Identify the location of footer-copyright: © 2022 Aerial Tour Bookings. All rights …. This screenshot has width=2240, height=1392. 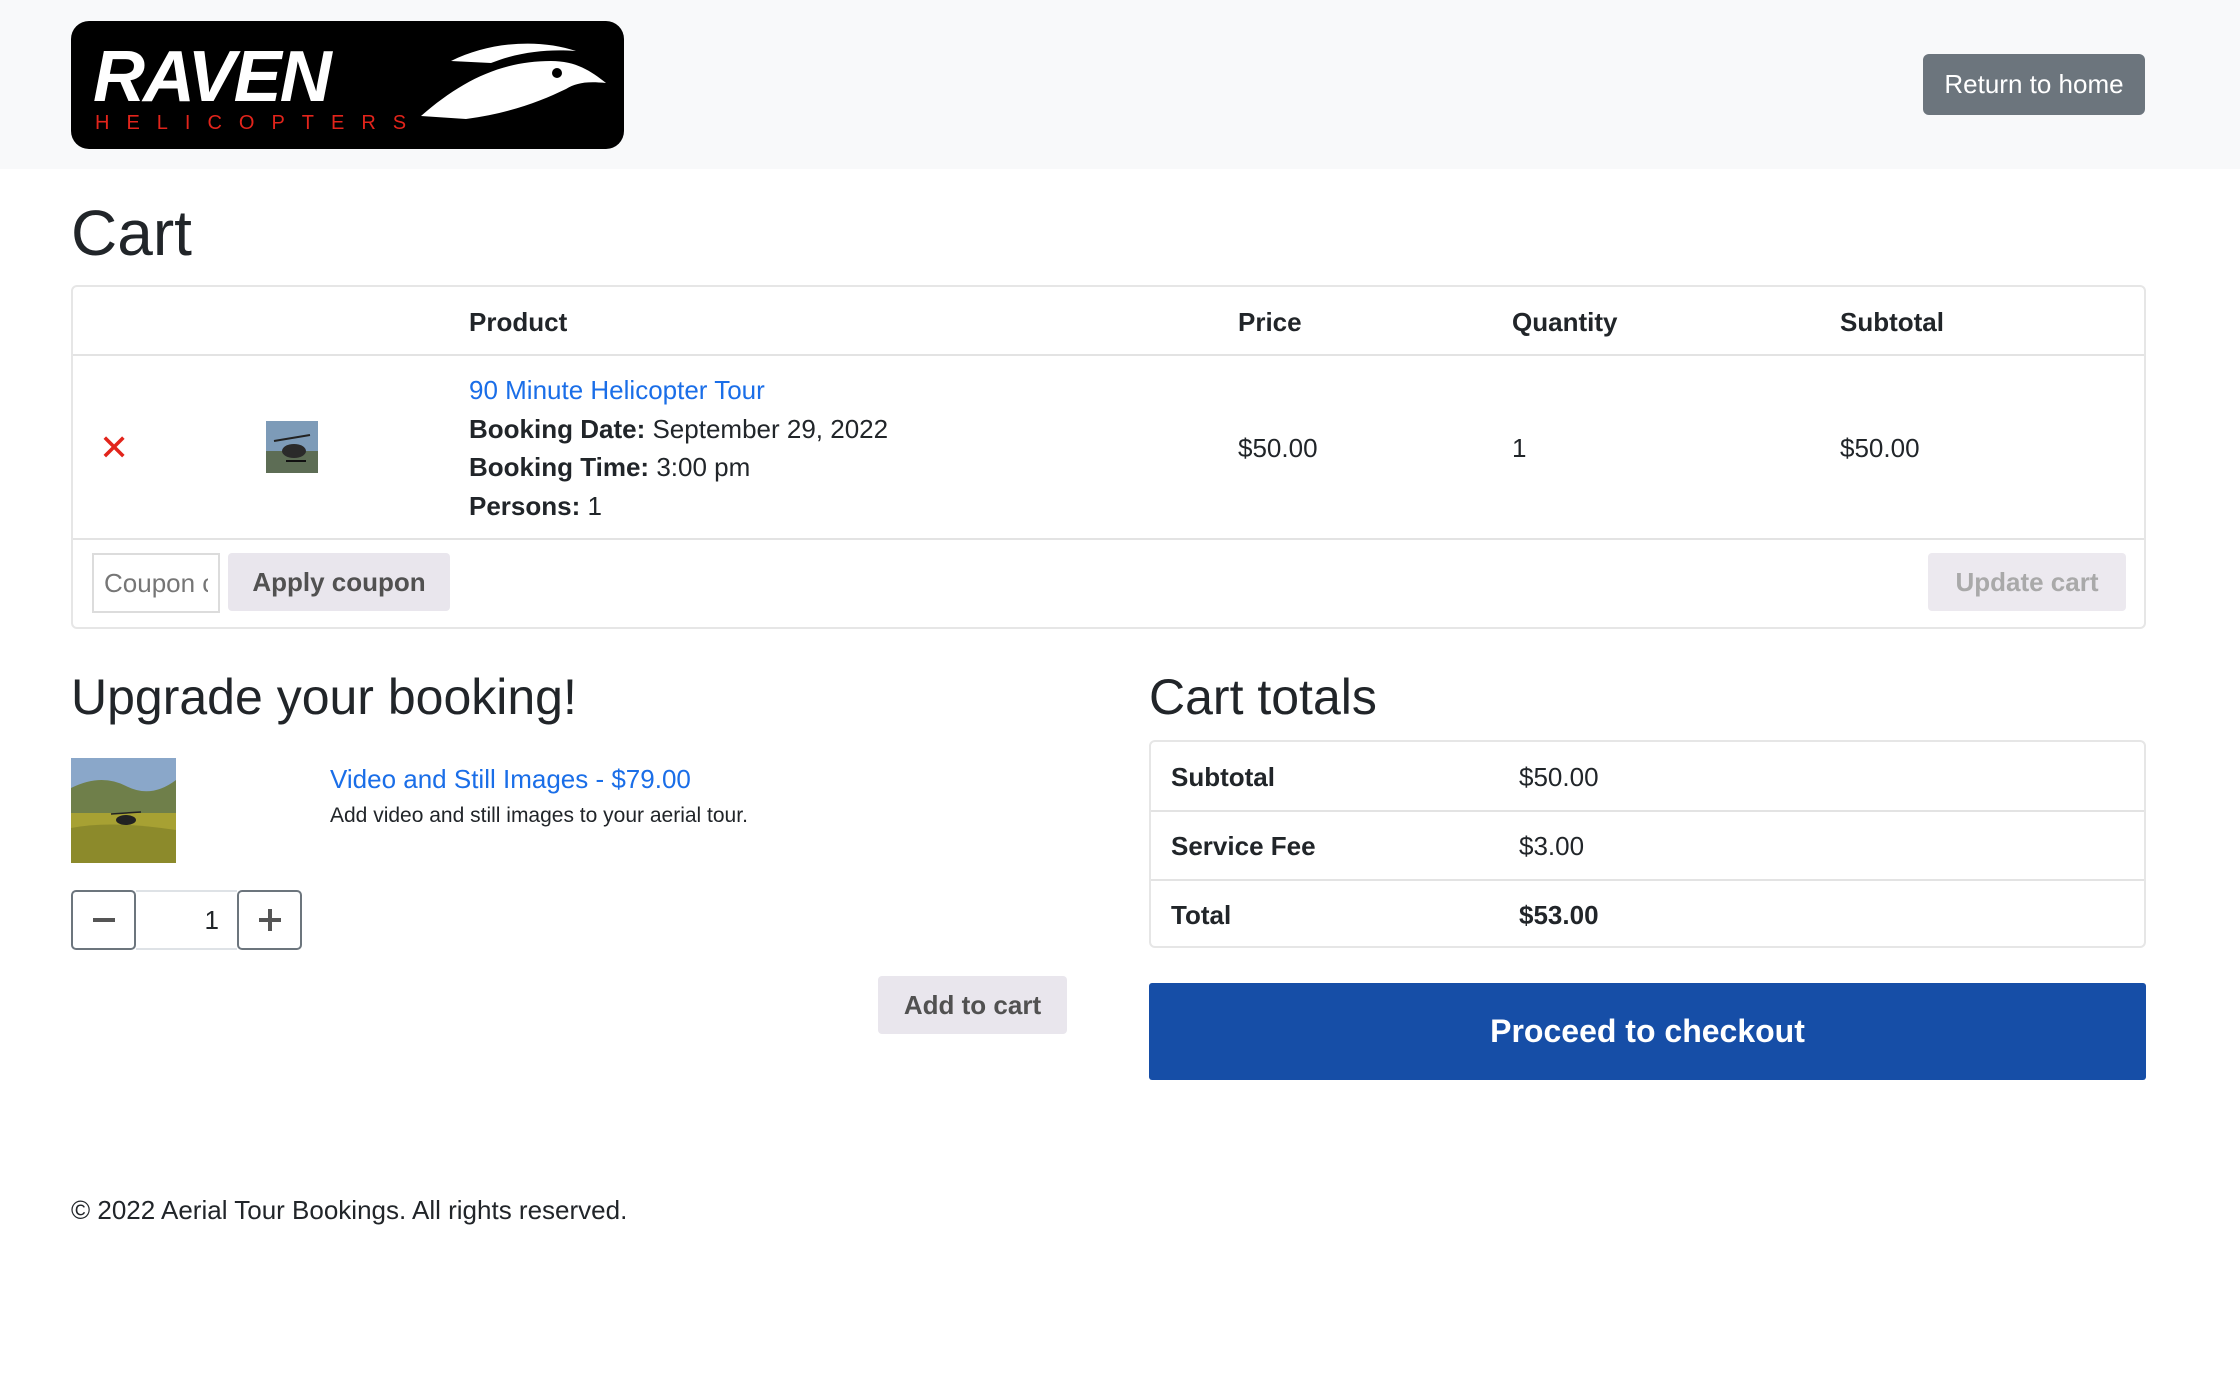
(349, 1210).